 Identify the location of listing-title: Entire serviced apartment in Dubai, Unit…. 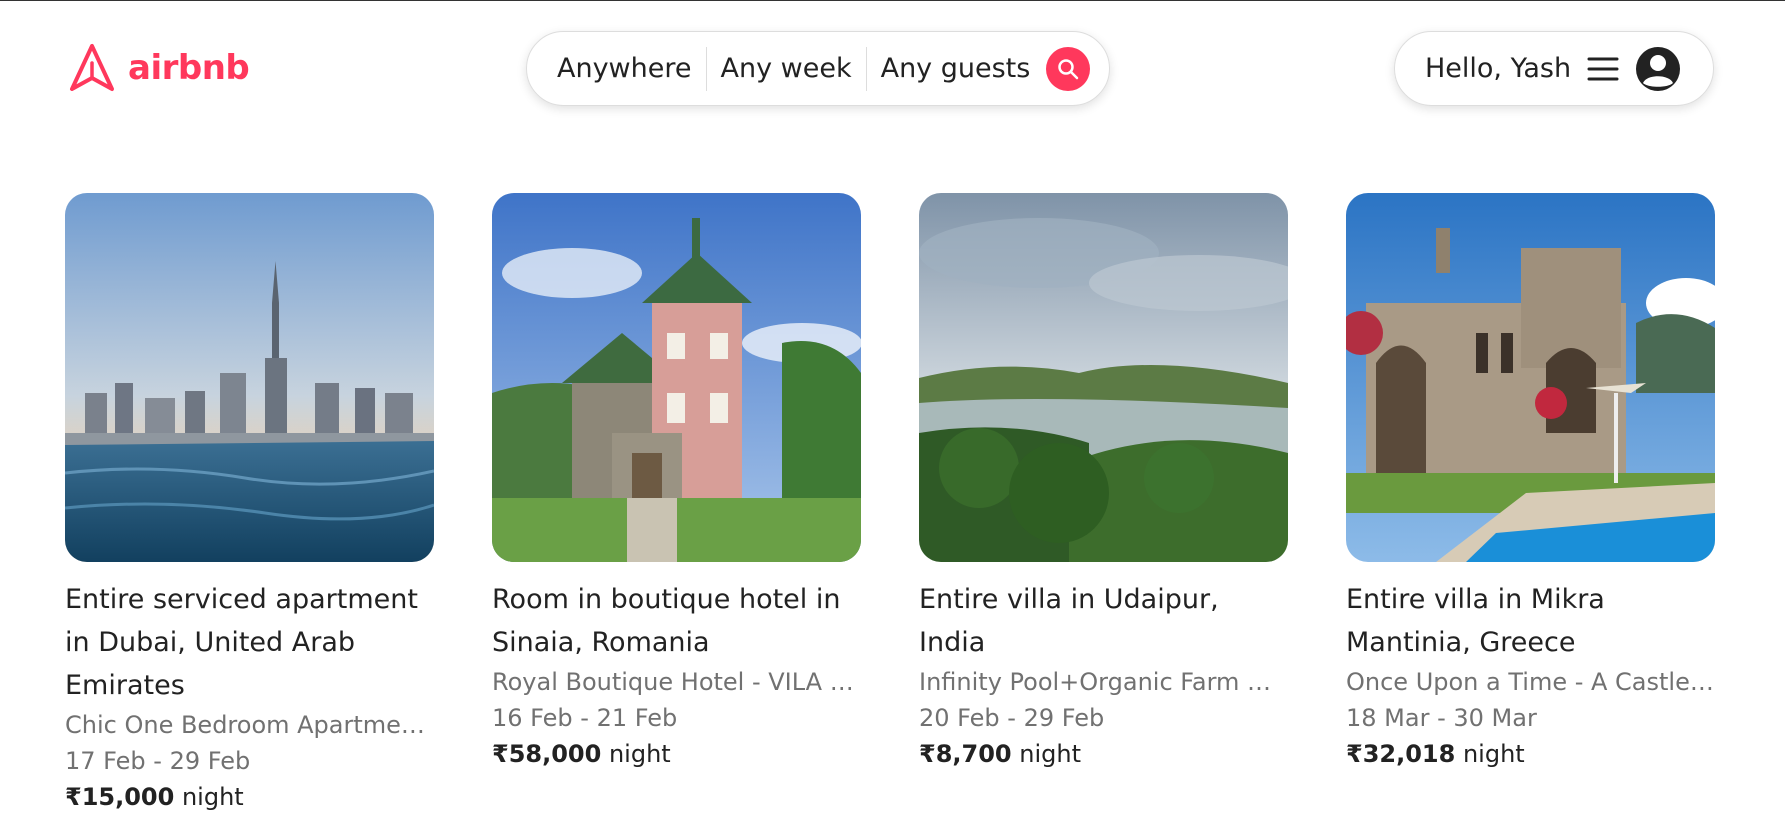
(241, 642).